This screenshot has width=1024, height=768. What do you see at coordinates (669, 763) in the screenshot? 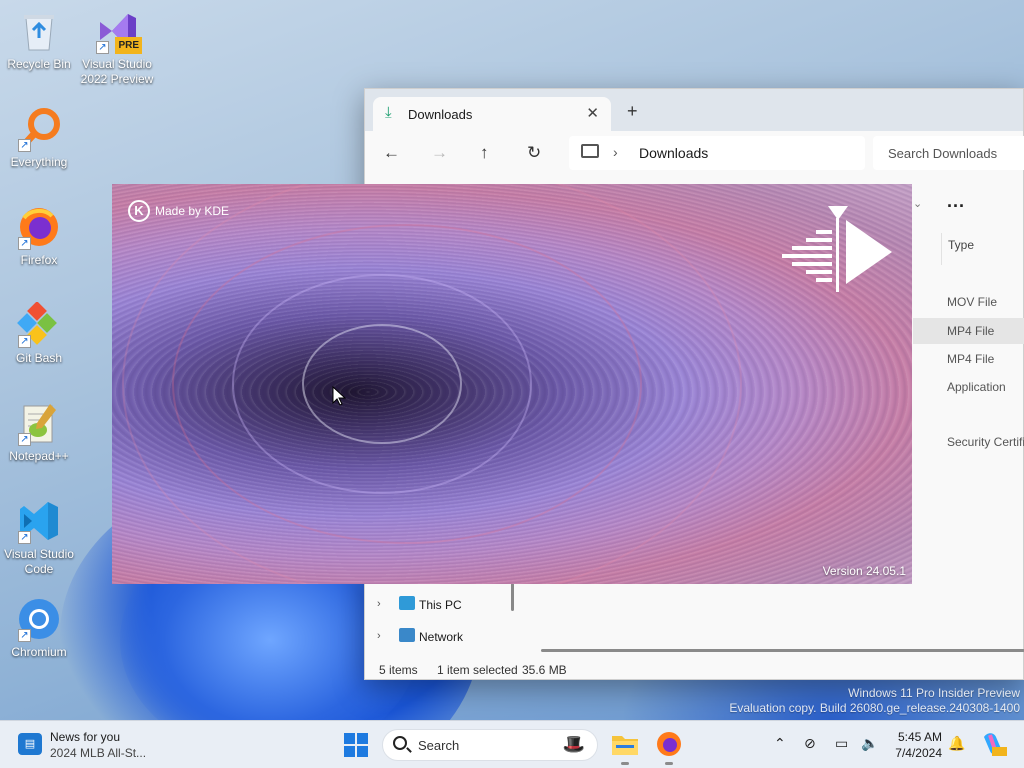
I see `running-indicator` at bounding box center [669, 763].